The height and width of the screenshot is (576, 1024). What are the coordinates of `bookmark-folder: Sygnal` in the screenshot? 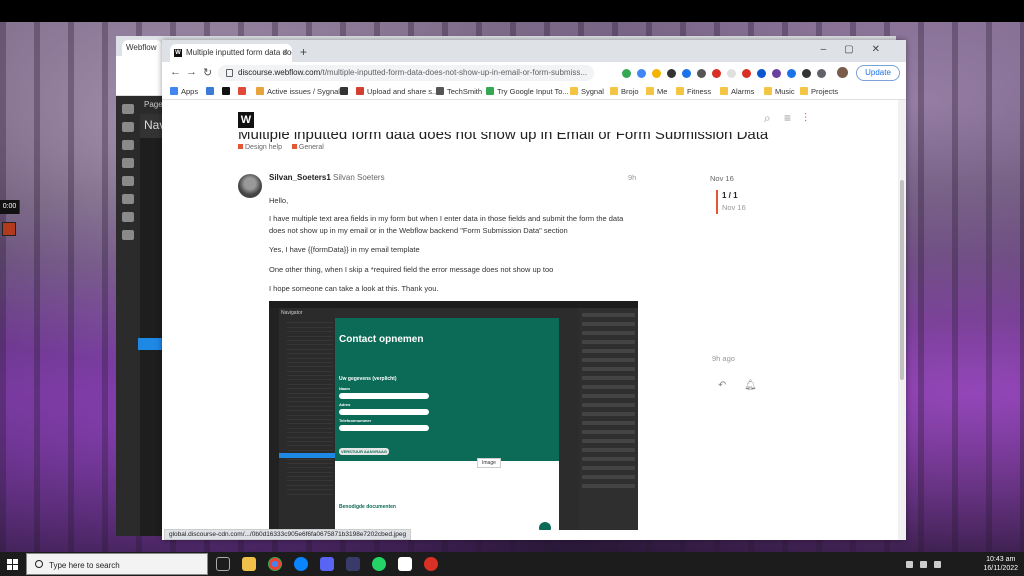 It's located at (587, 91).